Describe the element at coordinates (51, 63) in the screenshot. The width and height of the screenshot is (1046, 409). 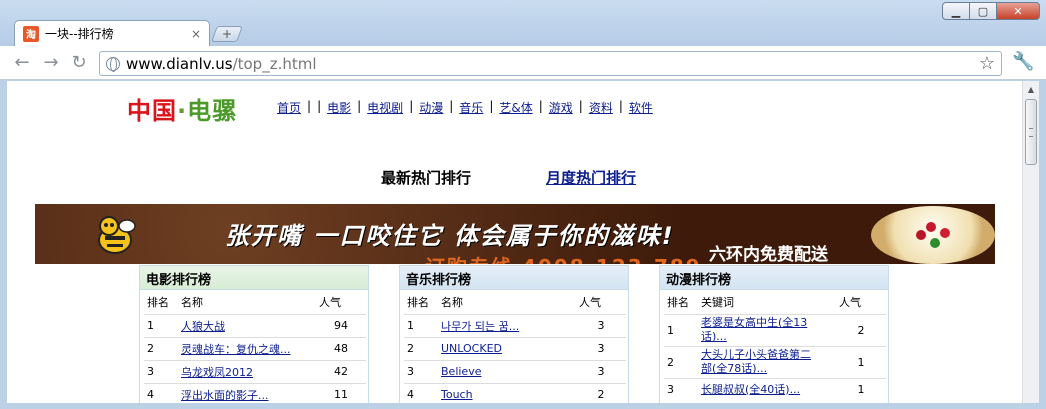
I see `forward-arrow-icon: →` at that location.